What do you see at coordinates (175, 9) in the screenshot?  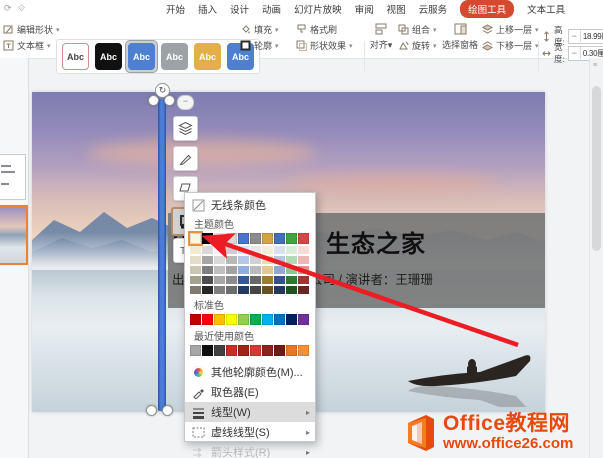 I see `ribbon-tab-0: 开始` at bounding box center [175, 9].